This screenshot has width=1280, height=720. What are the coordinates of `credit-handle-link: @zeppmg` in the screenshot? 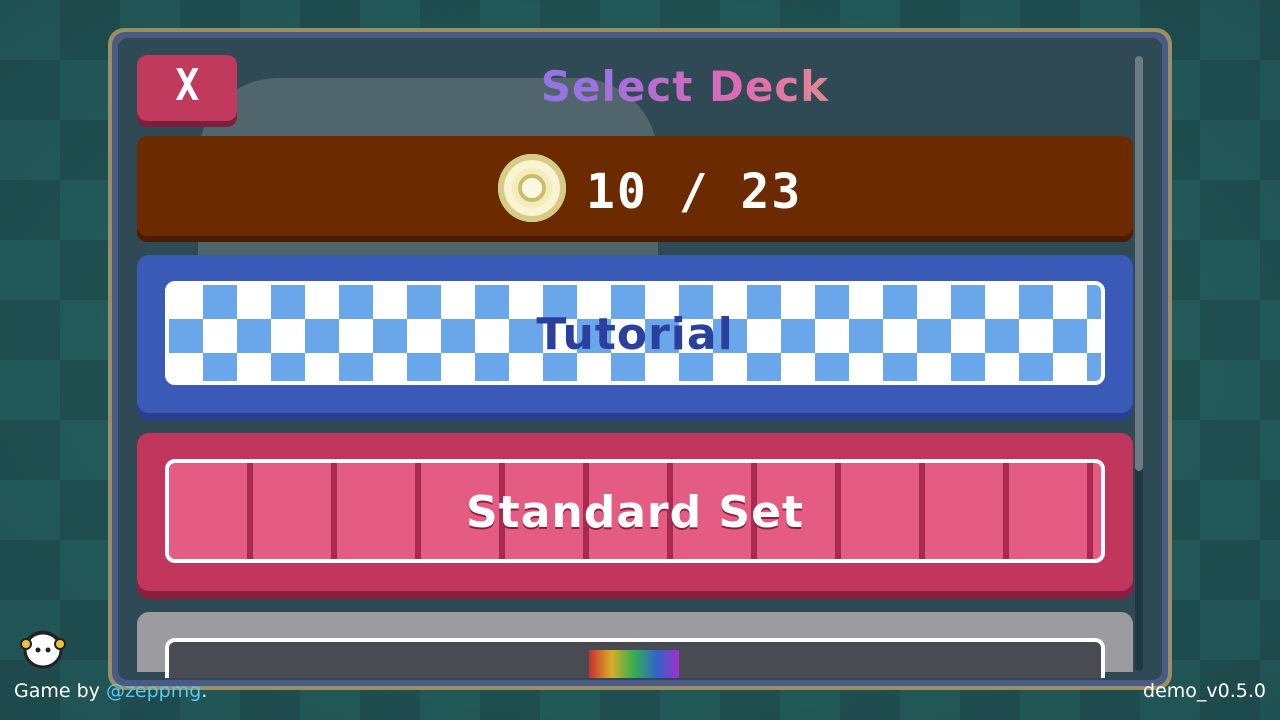 It's located at (153, 691).